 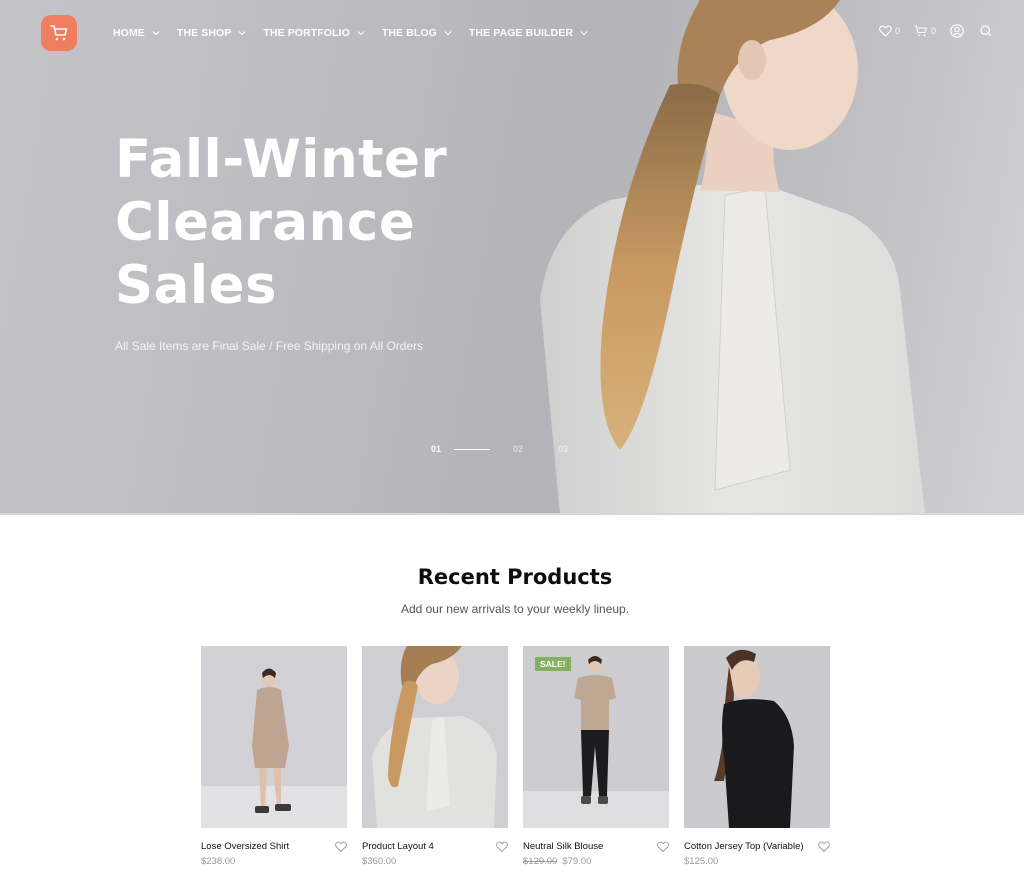 I want to click on nav-home: HOME, so click(x=136, y=33).